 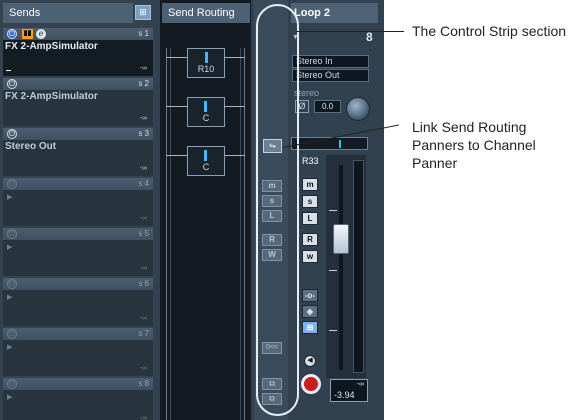 I want to click on read-automation-button: R, so click(x=310, y=239).